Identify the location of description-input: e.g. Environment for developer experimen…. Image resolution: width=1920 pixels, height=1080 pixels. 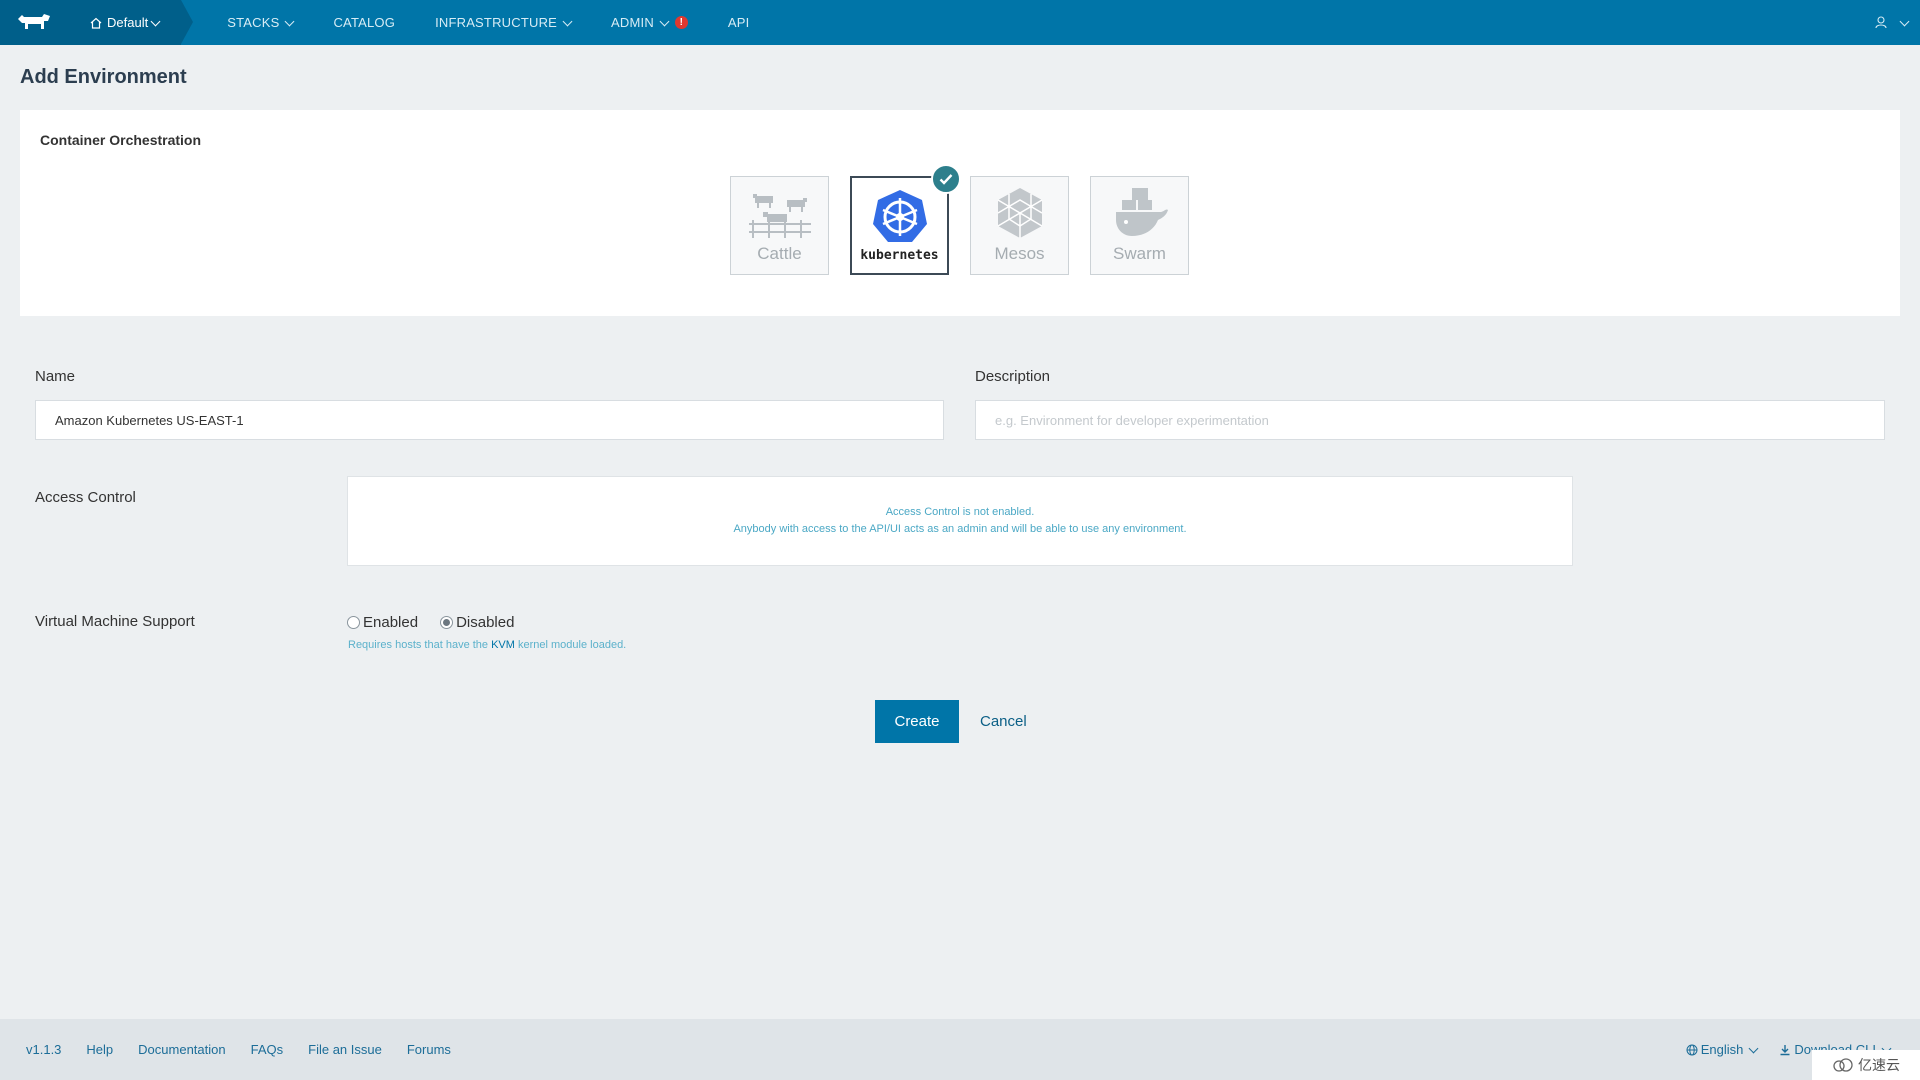
(1430, 420).